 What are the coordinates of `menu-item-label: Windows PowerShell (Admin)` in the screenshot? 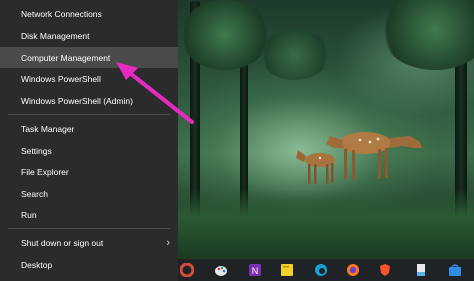 It's located at (77, 100).